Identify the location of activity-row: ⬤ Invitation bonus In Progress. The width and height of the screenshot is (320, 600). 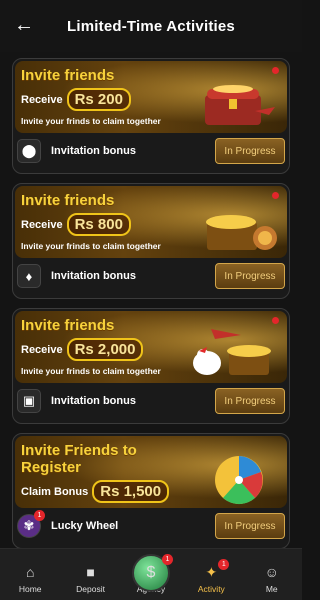
(151, 151).